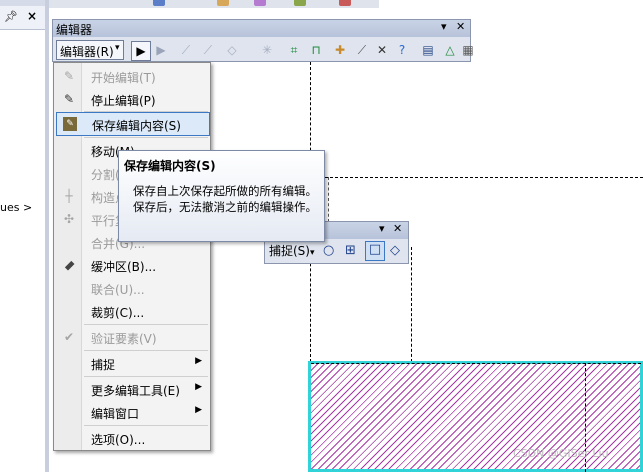 Image resolution: width=643 pixels, height=472 pixels. I want to click on reshape-feature-icon: ⊓, so click(316, 50).